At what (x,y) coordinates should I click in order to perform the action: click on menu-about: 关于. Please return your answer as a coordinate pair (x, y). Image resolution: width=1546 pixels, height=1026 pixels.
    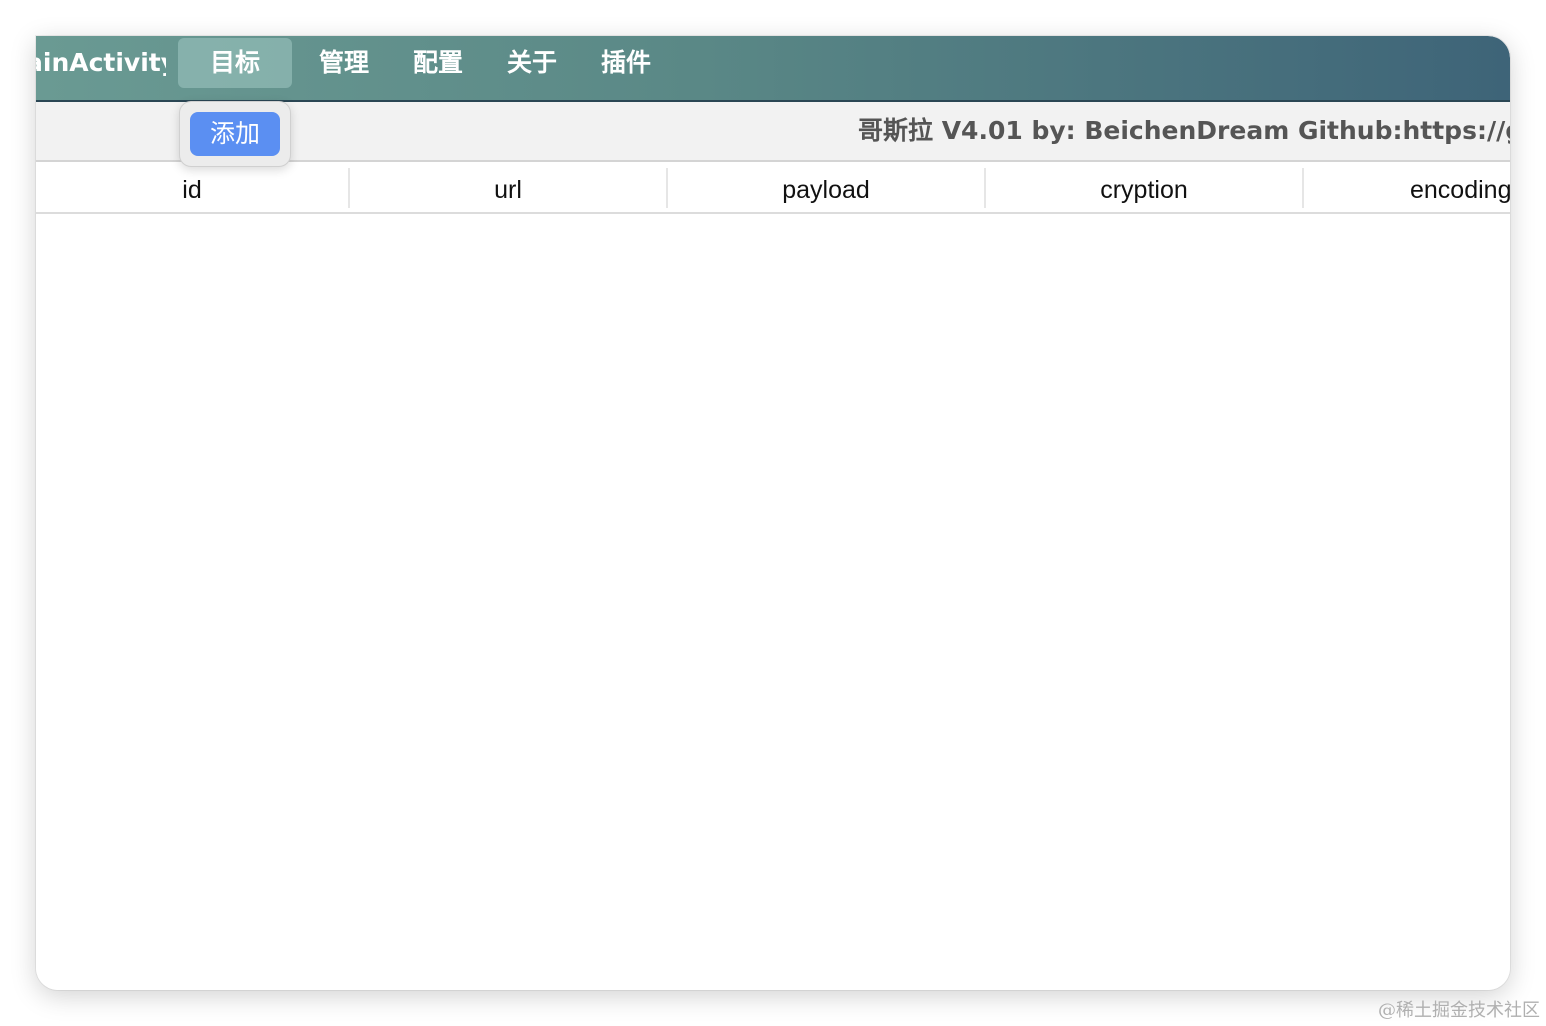
    Looking at the image, I should click on (532, 63).